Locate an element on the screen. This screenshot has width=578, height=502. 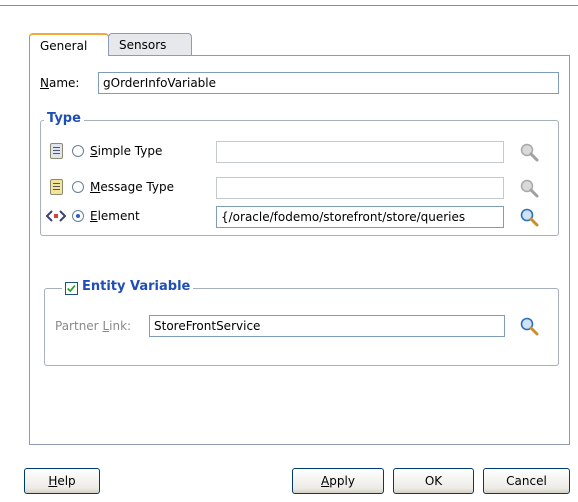
message-type-field is located at coordinates (360, 188).